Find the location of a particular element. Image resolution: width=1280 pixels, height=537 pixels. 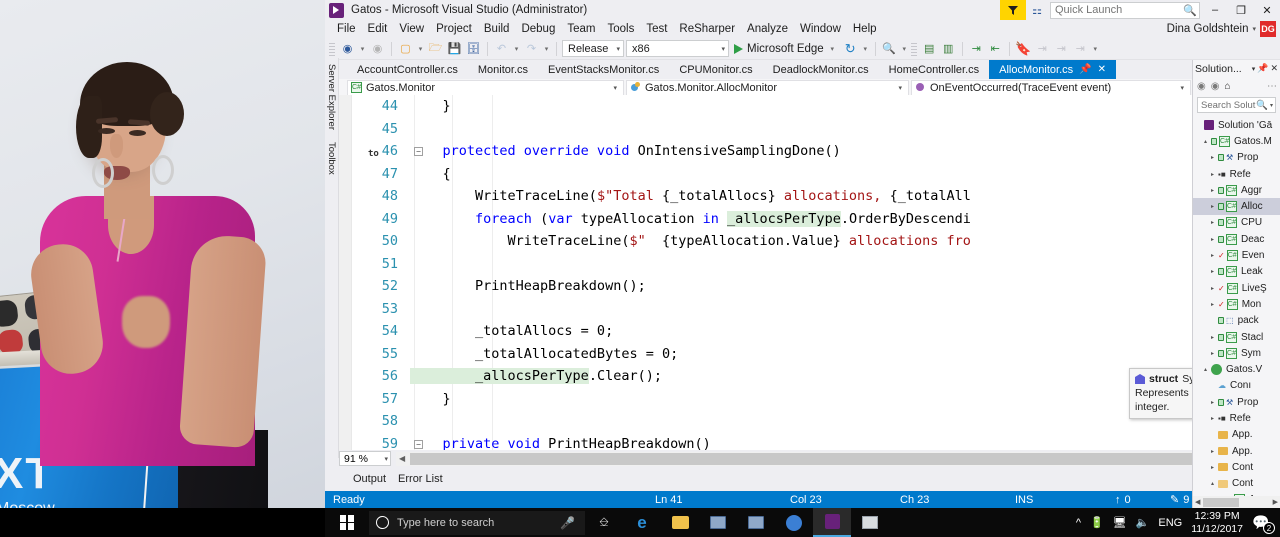

solution-tree-item: App. is located at coordinates (1236, 435).